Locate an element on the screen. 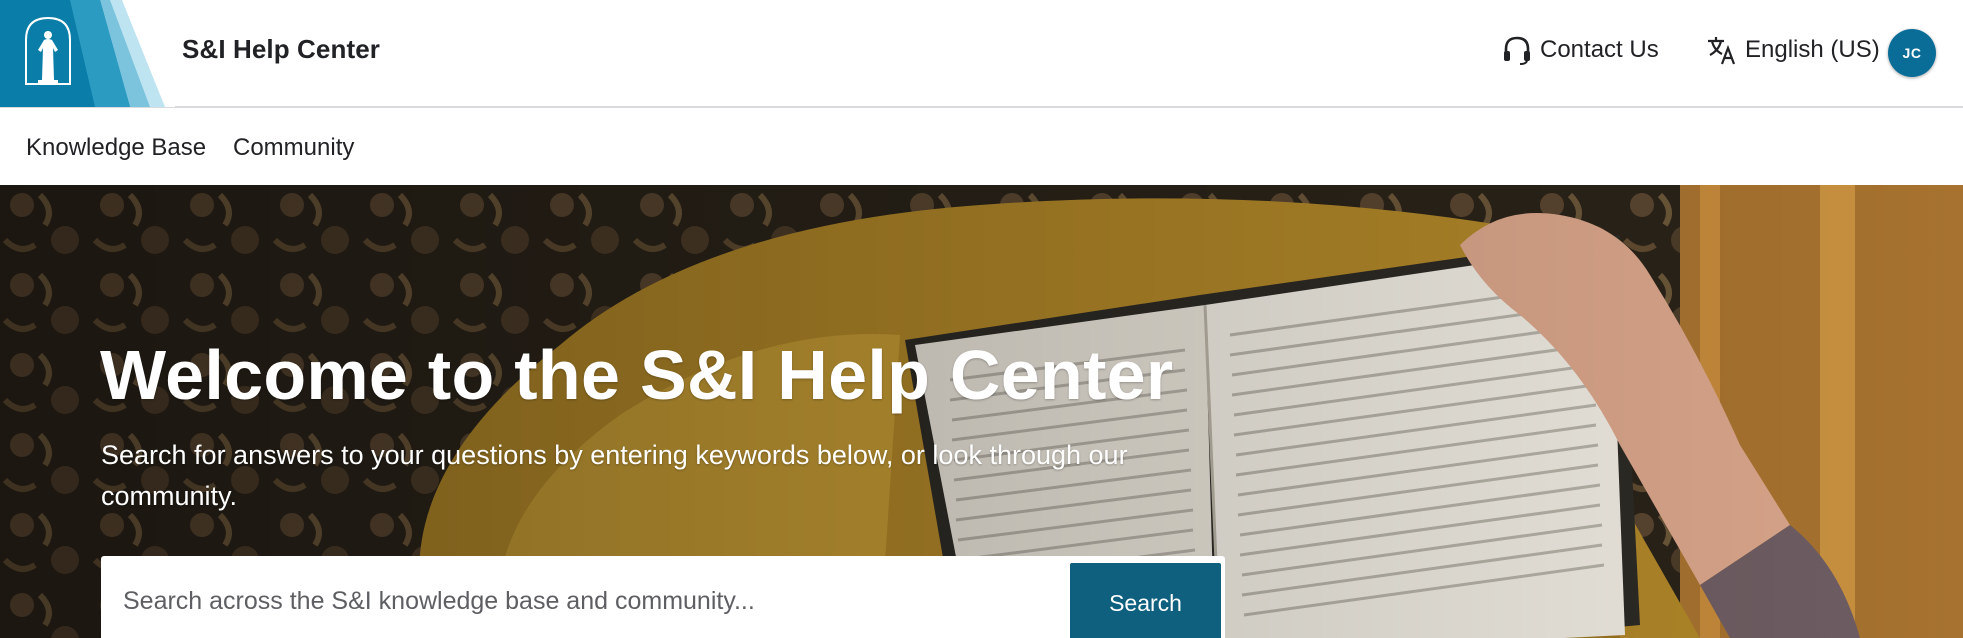  nav-item-community: Community is located at coordinates (293, 148).